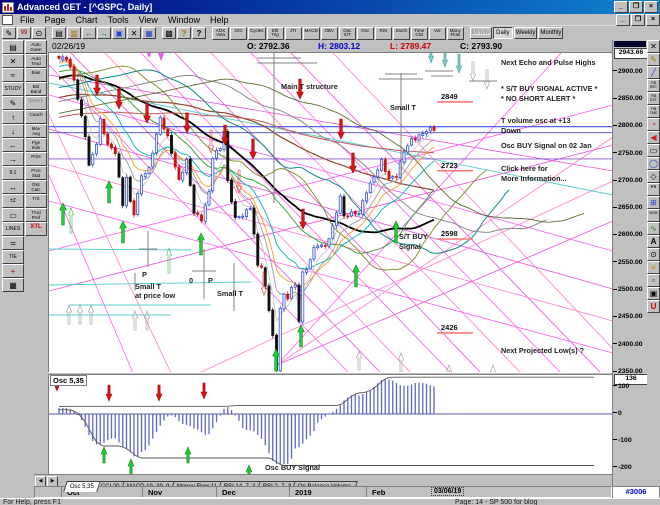 The height and width of the screenshot is (505, 660). Describe the element at coordinates (13, 285) in the screenshot. I see `print-chart-button: ▦` at that location.